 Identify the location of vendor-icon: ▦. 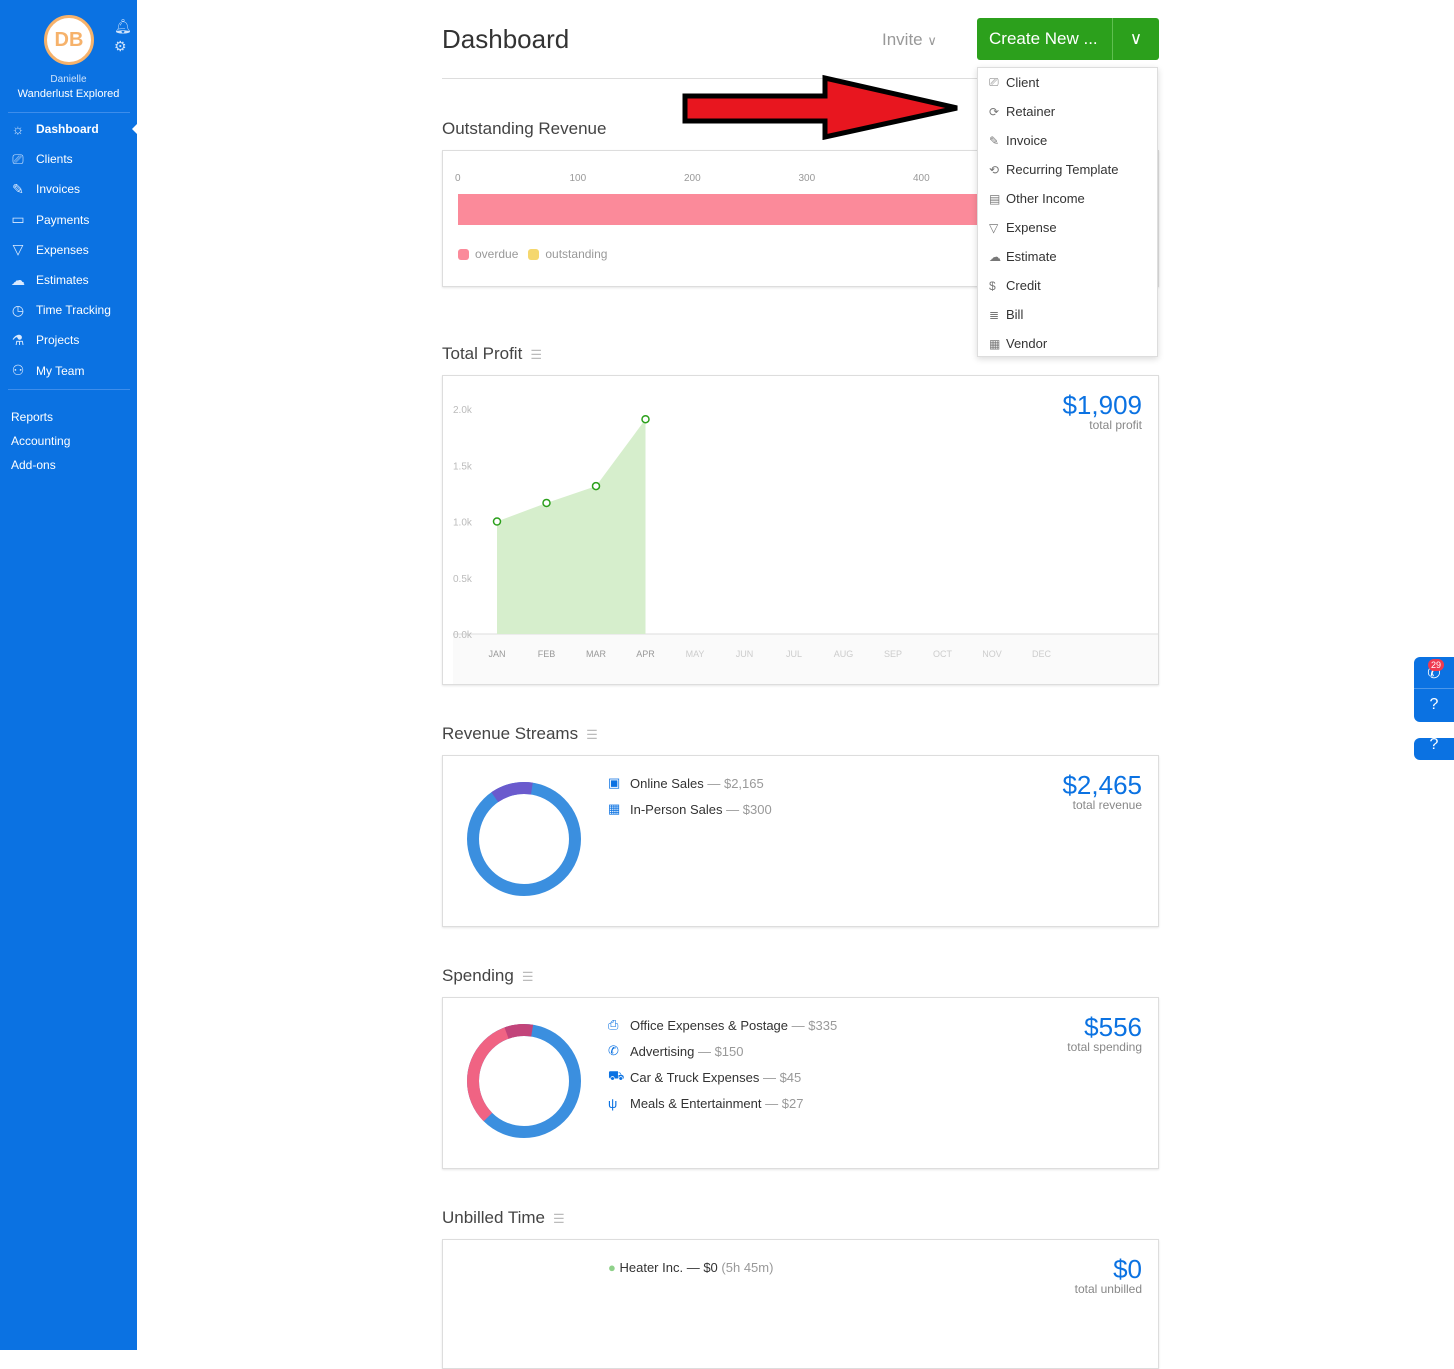
(995, 343).